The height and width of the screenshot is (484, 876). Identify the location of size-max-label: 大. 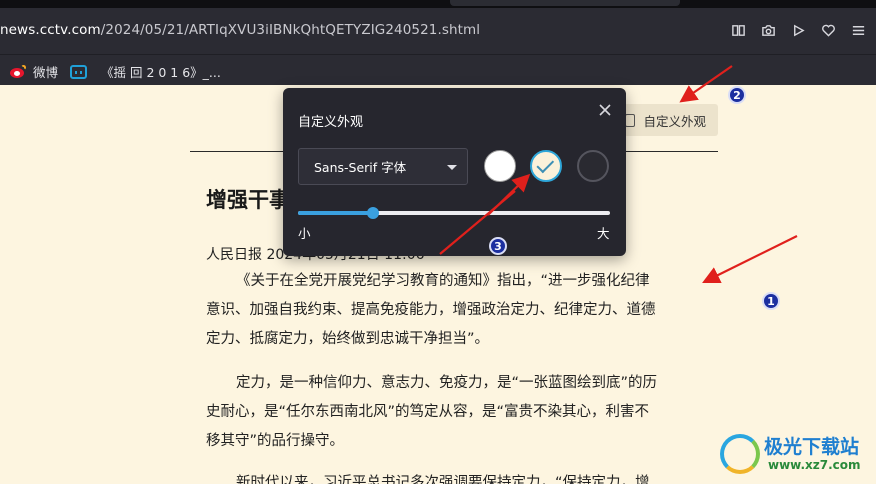
(603, 233).